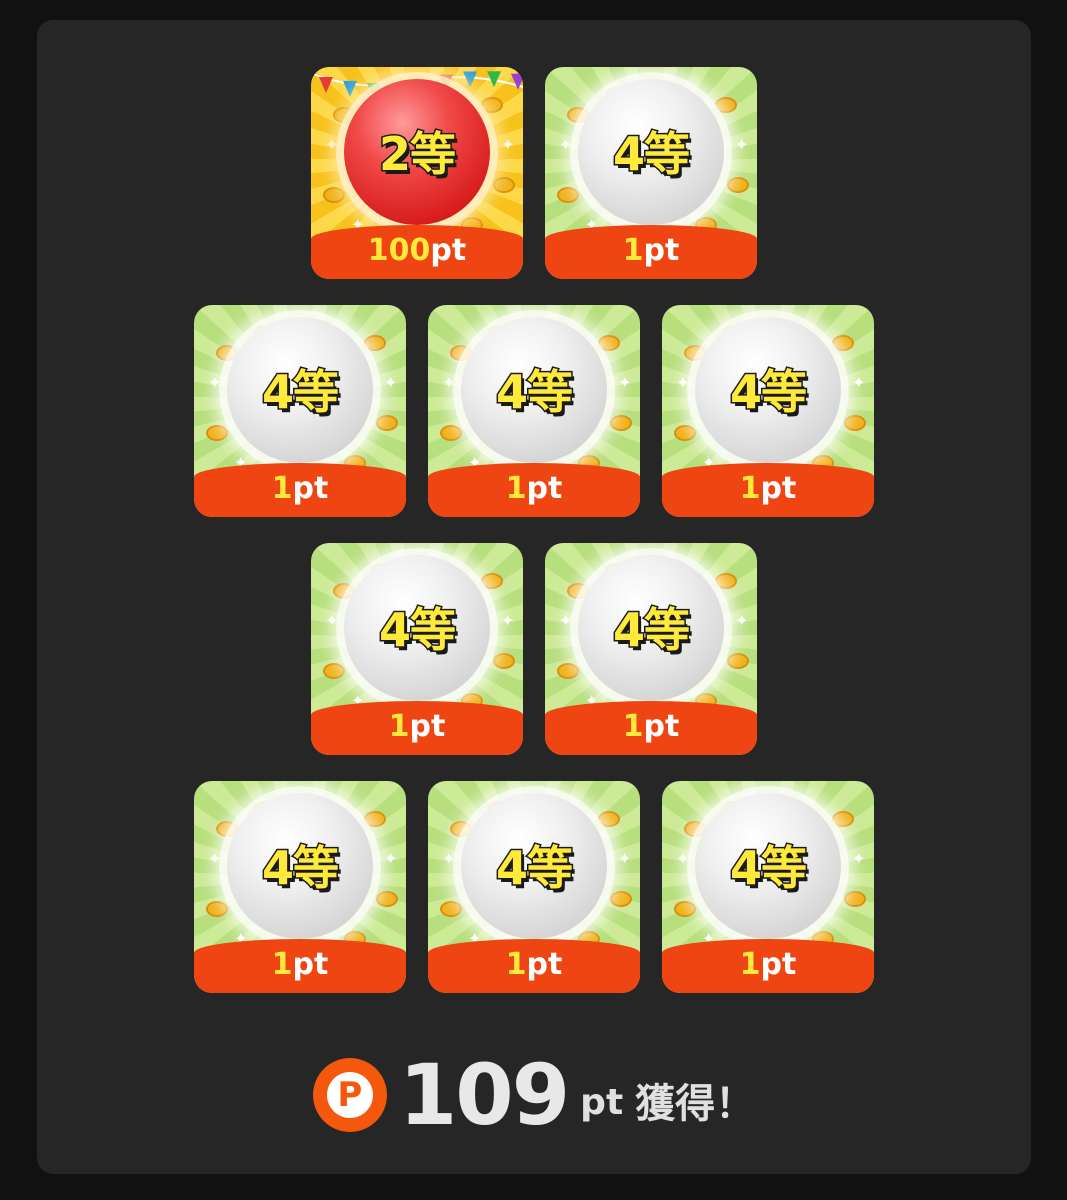 The width and height of the screenshot is (1067, 1200). I want to click on prize-points-value: 100, so click(399, 250).